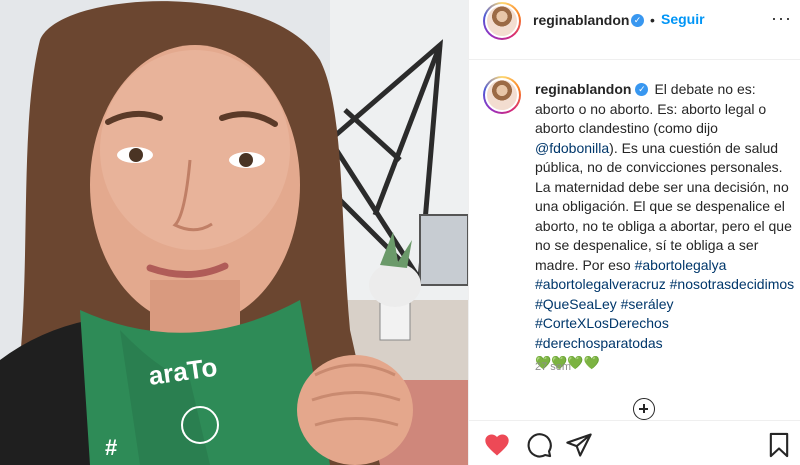  What do you see at coordinates (647, 304) in the screenshot?
I see `hashtag-link: #seráley` at bounding box center [647, 304].